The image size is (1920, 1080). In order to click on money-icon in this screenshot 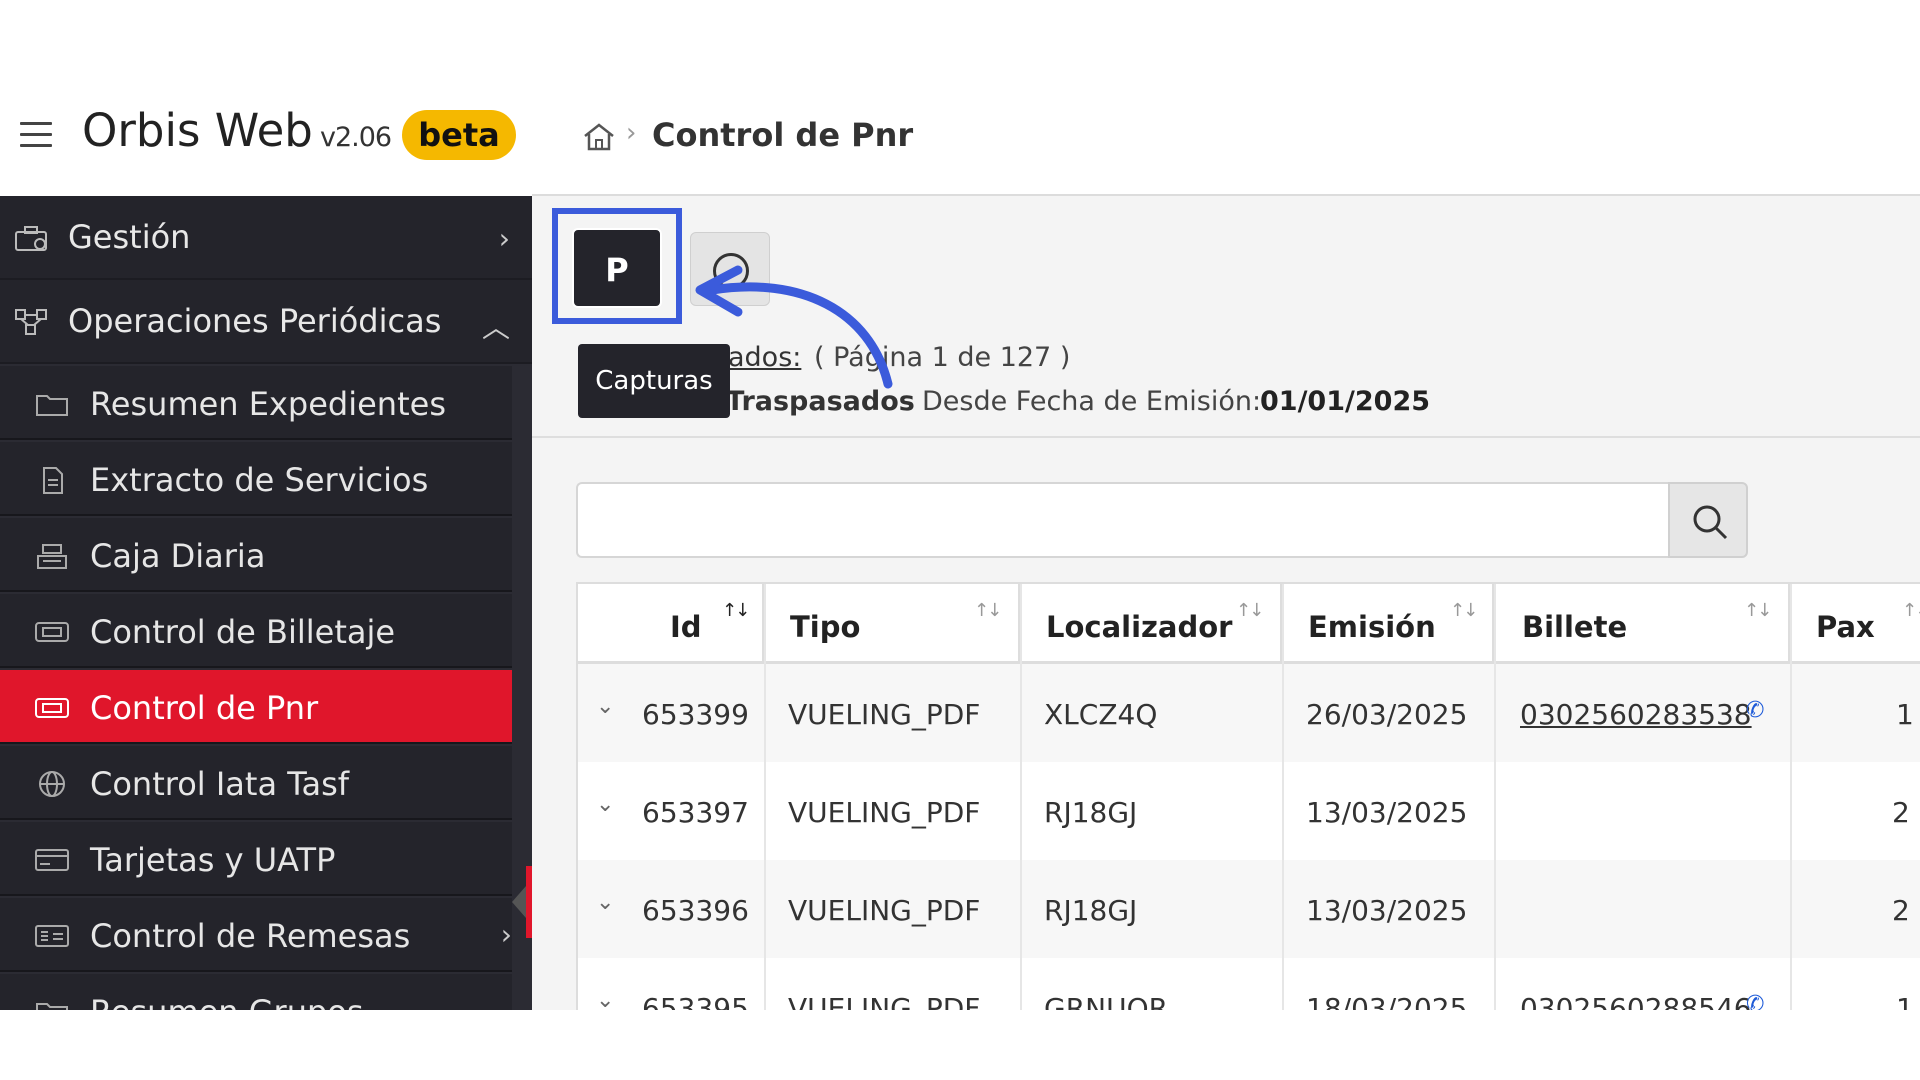, I will do `click(52, 936)`.